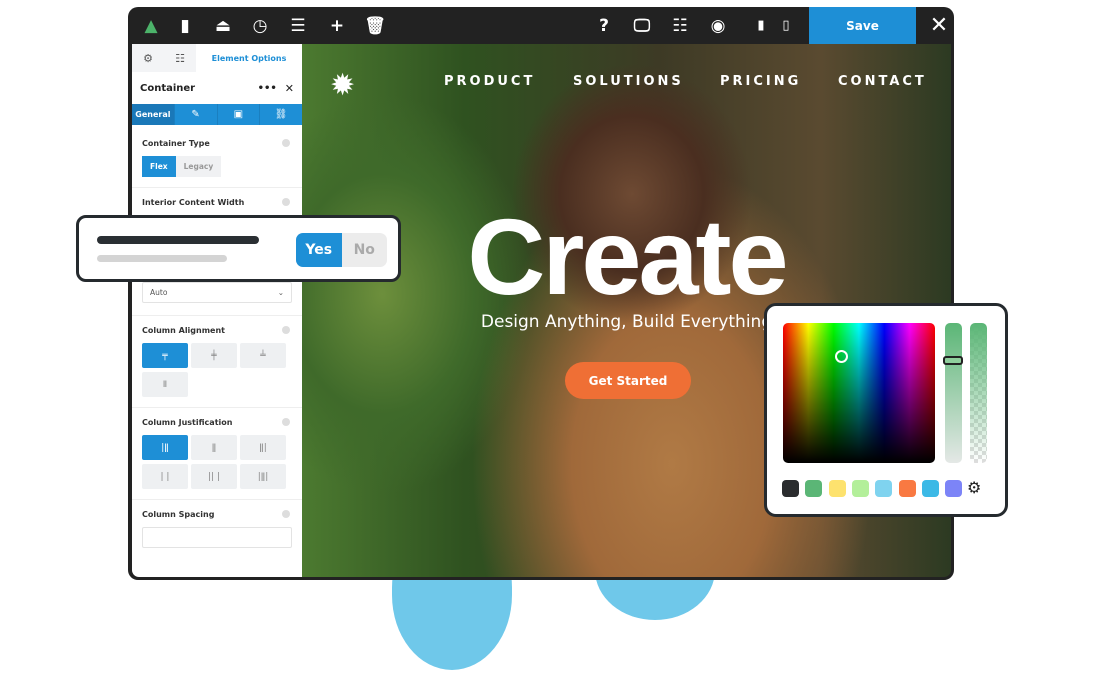  Describe the element at coordinates (882, 81) in the screenshot. I see `nav-contact: CONTACT` at that location.